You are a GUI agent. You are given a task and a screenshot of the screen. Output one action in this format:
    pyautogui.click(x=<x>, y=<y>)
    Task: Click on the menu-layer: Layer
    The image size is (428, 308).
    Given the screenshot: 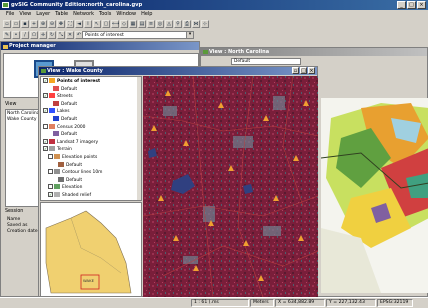 What is the action you would take?
    pyautogui.click(x=43, y=14)
    